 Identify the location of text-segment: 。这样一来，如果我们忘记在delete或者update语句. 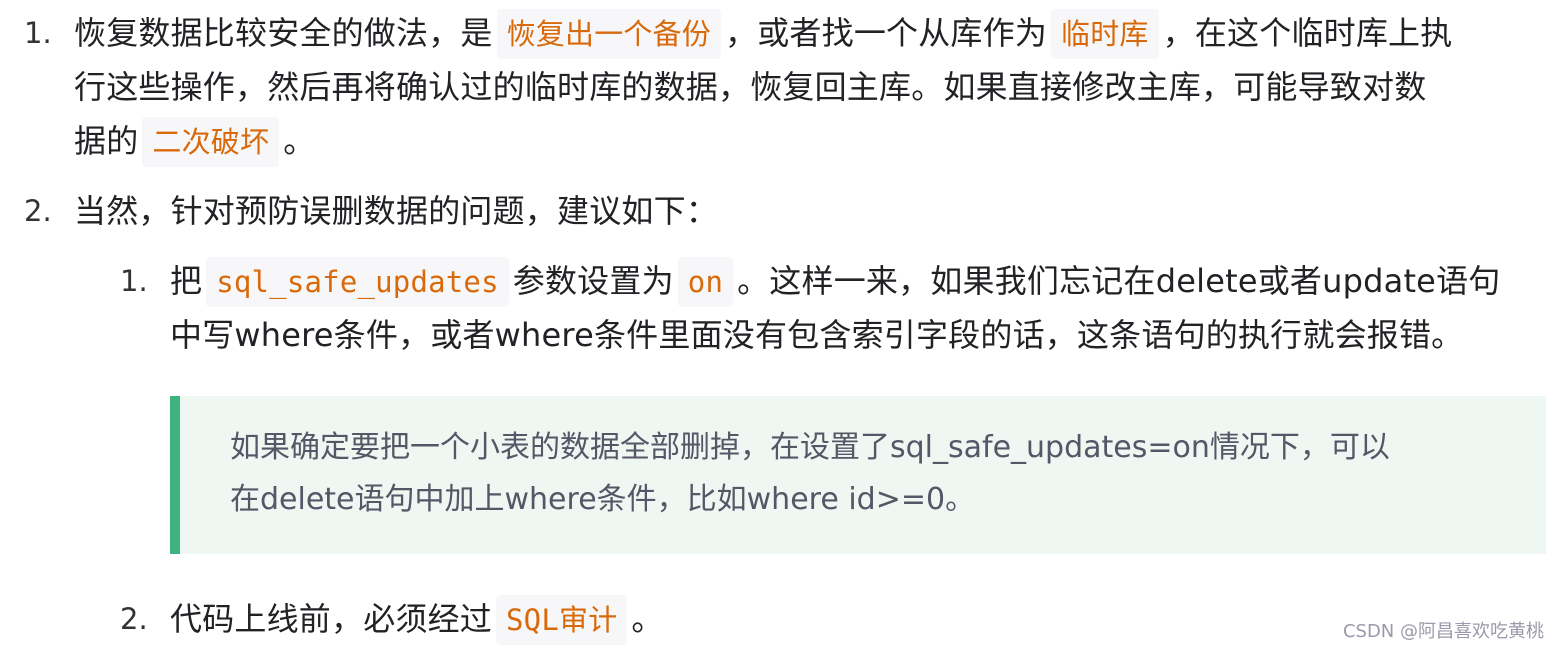
(1119, 281).